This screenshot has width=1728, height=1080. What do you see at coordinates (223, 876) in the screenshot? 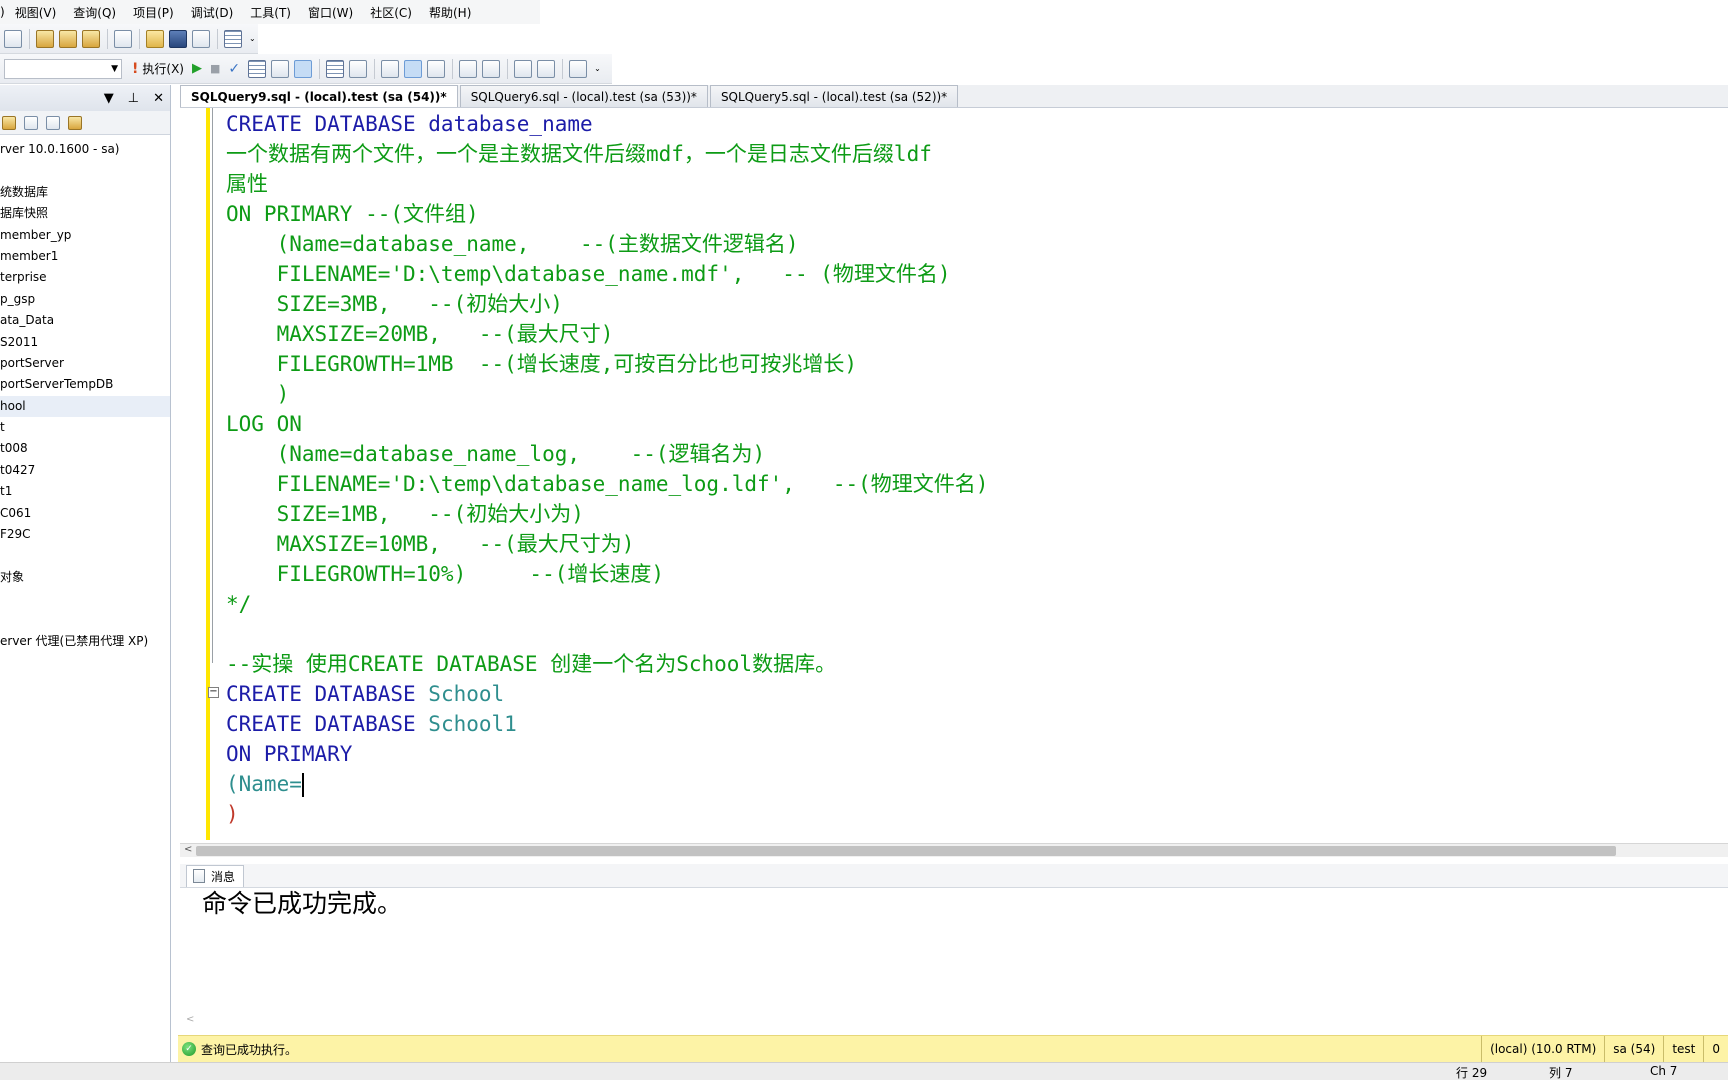
I see `tab-messages-label: 消息` at bounding box center [223, 876].